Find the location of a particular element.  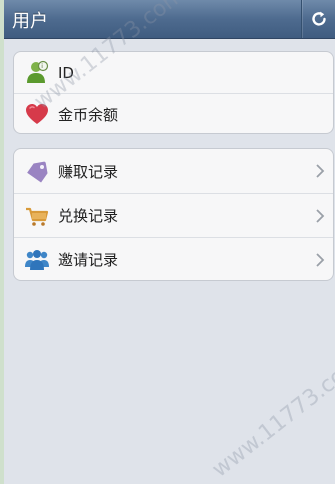

invite-records-row: 邀请记录 is located at coordinates (173, 258).